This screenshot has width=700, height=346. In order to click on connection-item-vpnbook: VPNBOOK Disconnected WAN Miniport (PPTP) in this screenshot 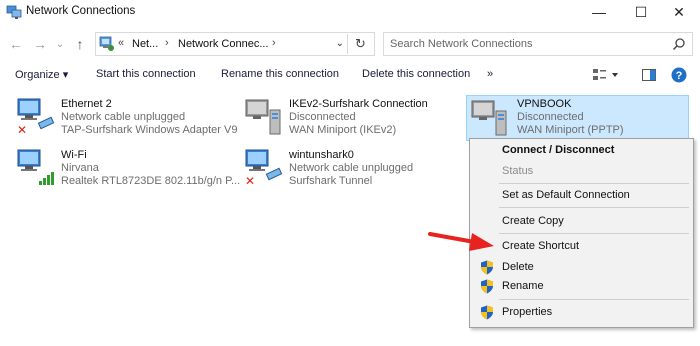, I will do `click(577, 118)`.